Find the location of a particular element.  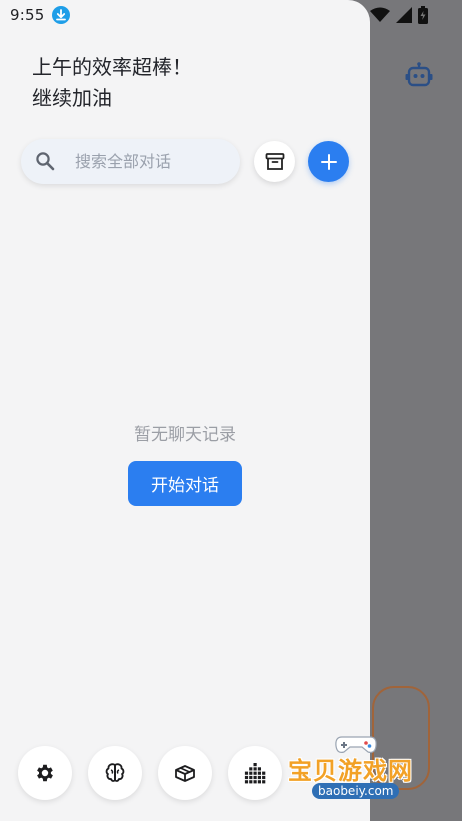

status-bar: 9:55 is located at coordinates (40, 15).